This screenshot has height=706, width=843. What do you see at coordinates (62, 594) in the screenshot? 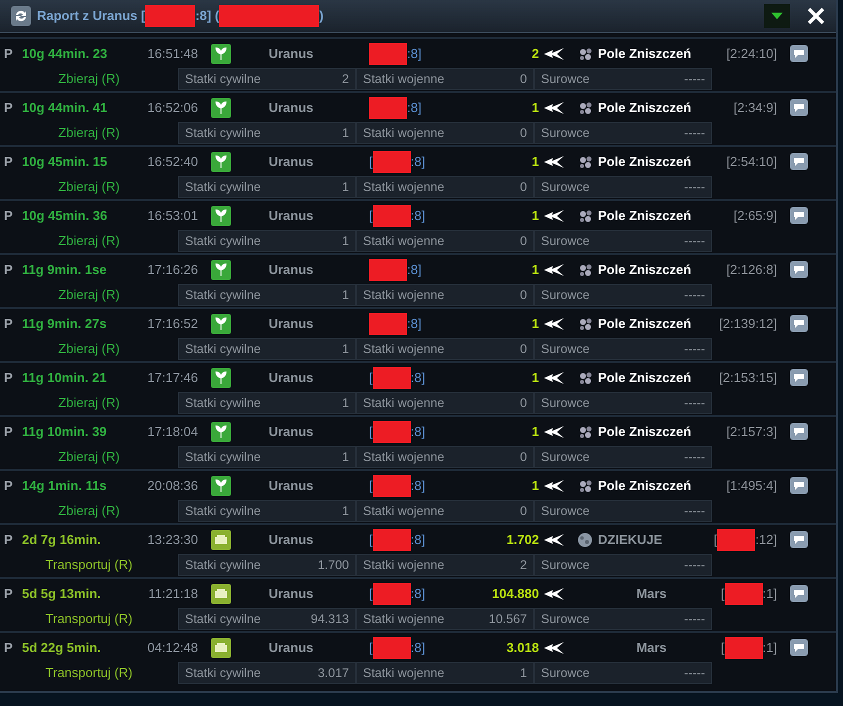
I see `duration-text: 5d 5g 13min.` at bounding box center [62, 594].